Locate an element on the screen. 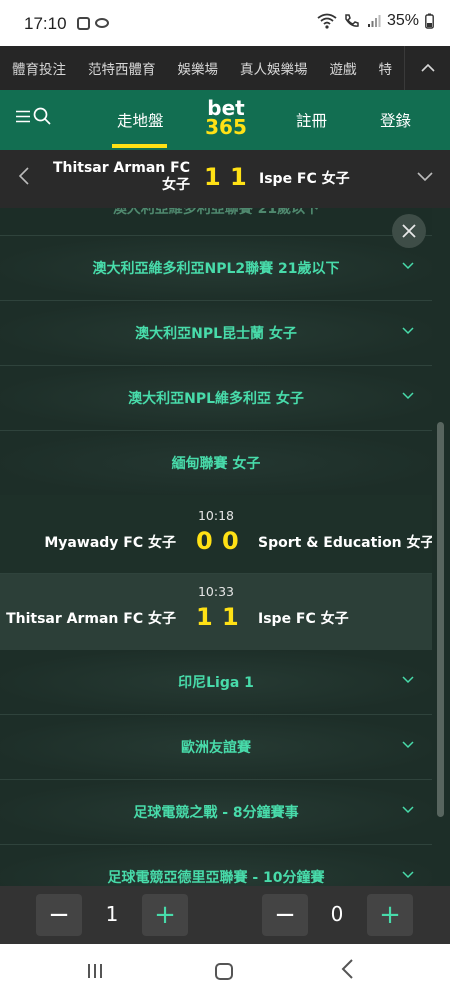 The height and width of the screenshot is (1000, 450). cat-special: 特 is located at coordinates (386, 68).